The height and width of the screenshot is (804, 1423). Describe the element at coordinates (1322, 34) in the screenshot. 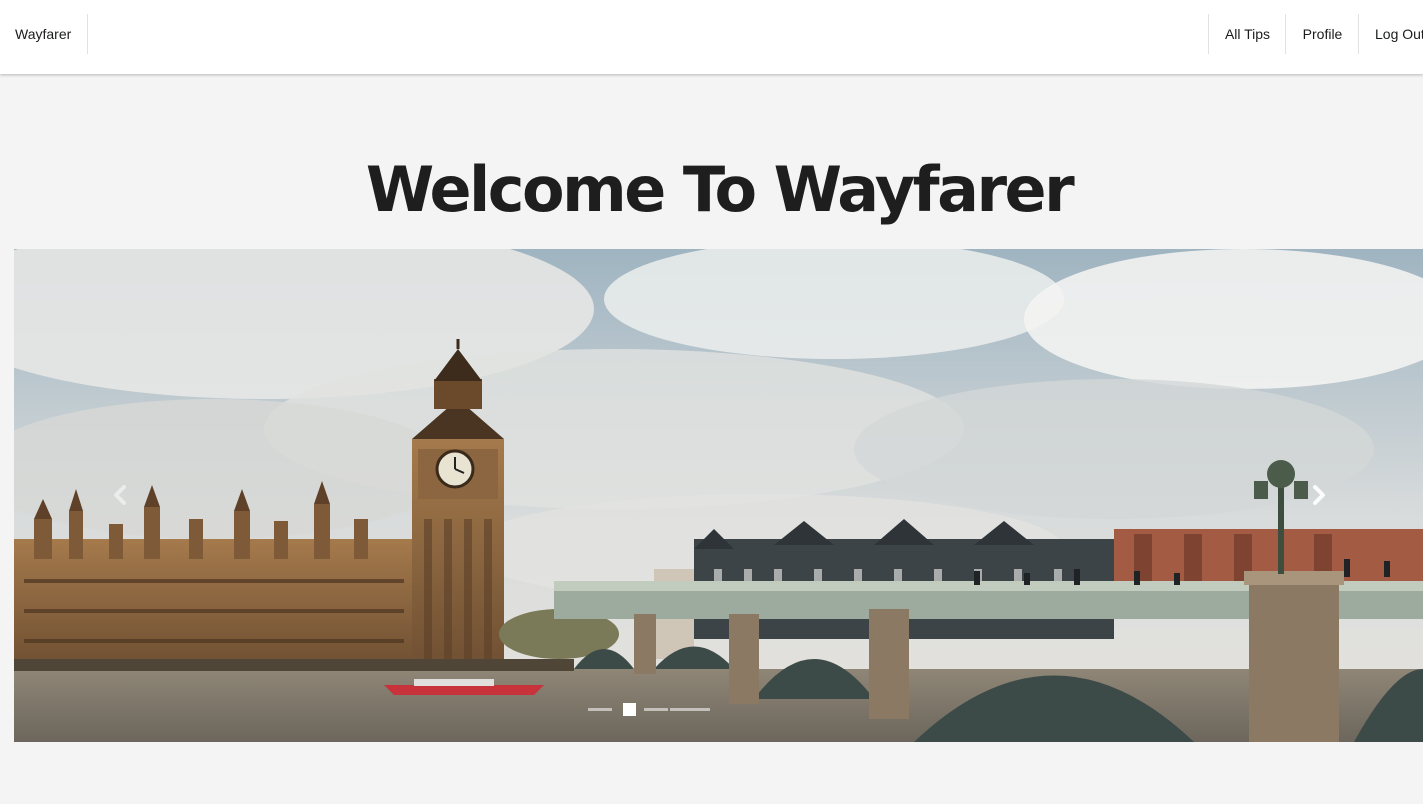

I see `nav-profile-link: Profile` at that location.